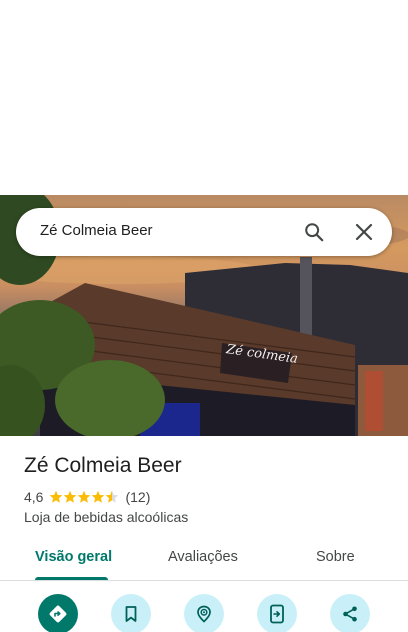 The image size is (408, 632). I want to click on directions-icon, so click(58, 614).